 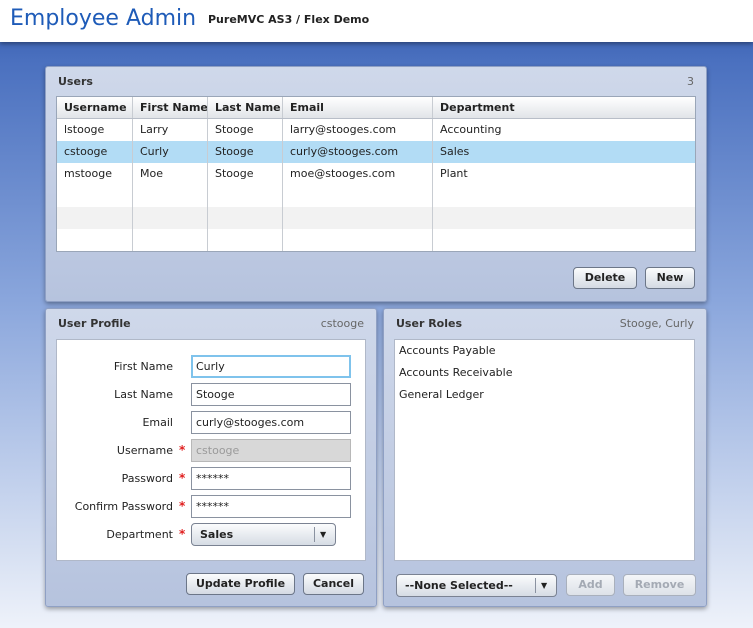 I want to click on email-field: curly@stooges.com, so click(x=271, y=422).